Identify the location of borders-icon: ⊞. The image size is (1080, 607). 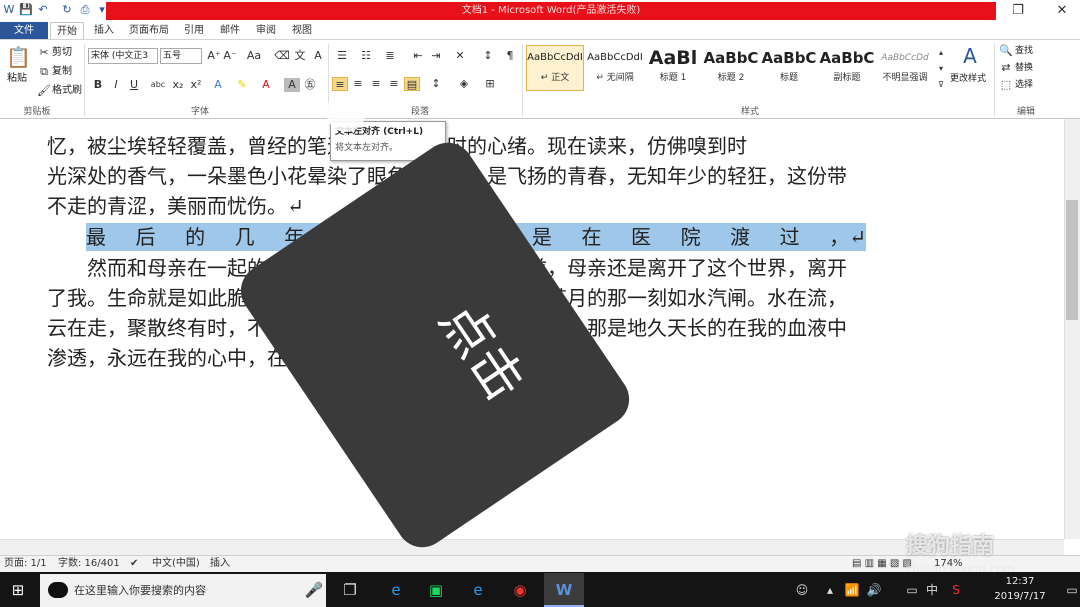
(490, 84).